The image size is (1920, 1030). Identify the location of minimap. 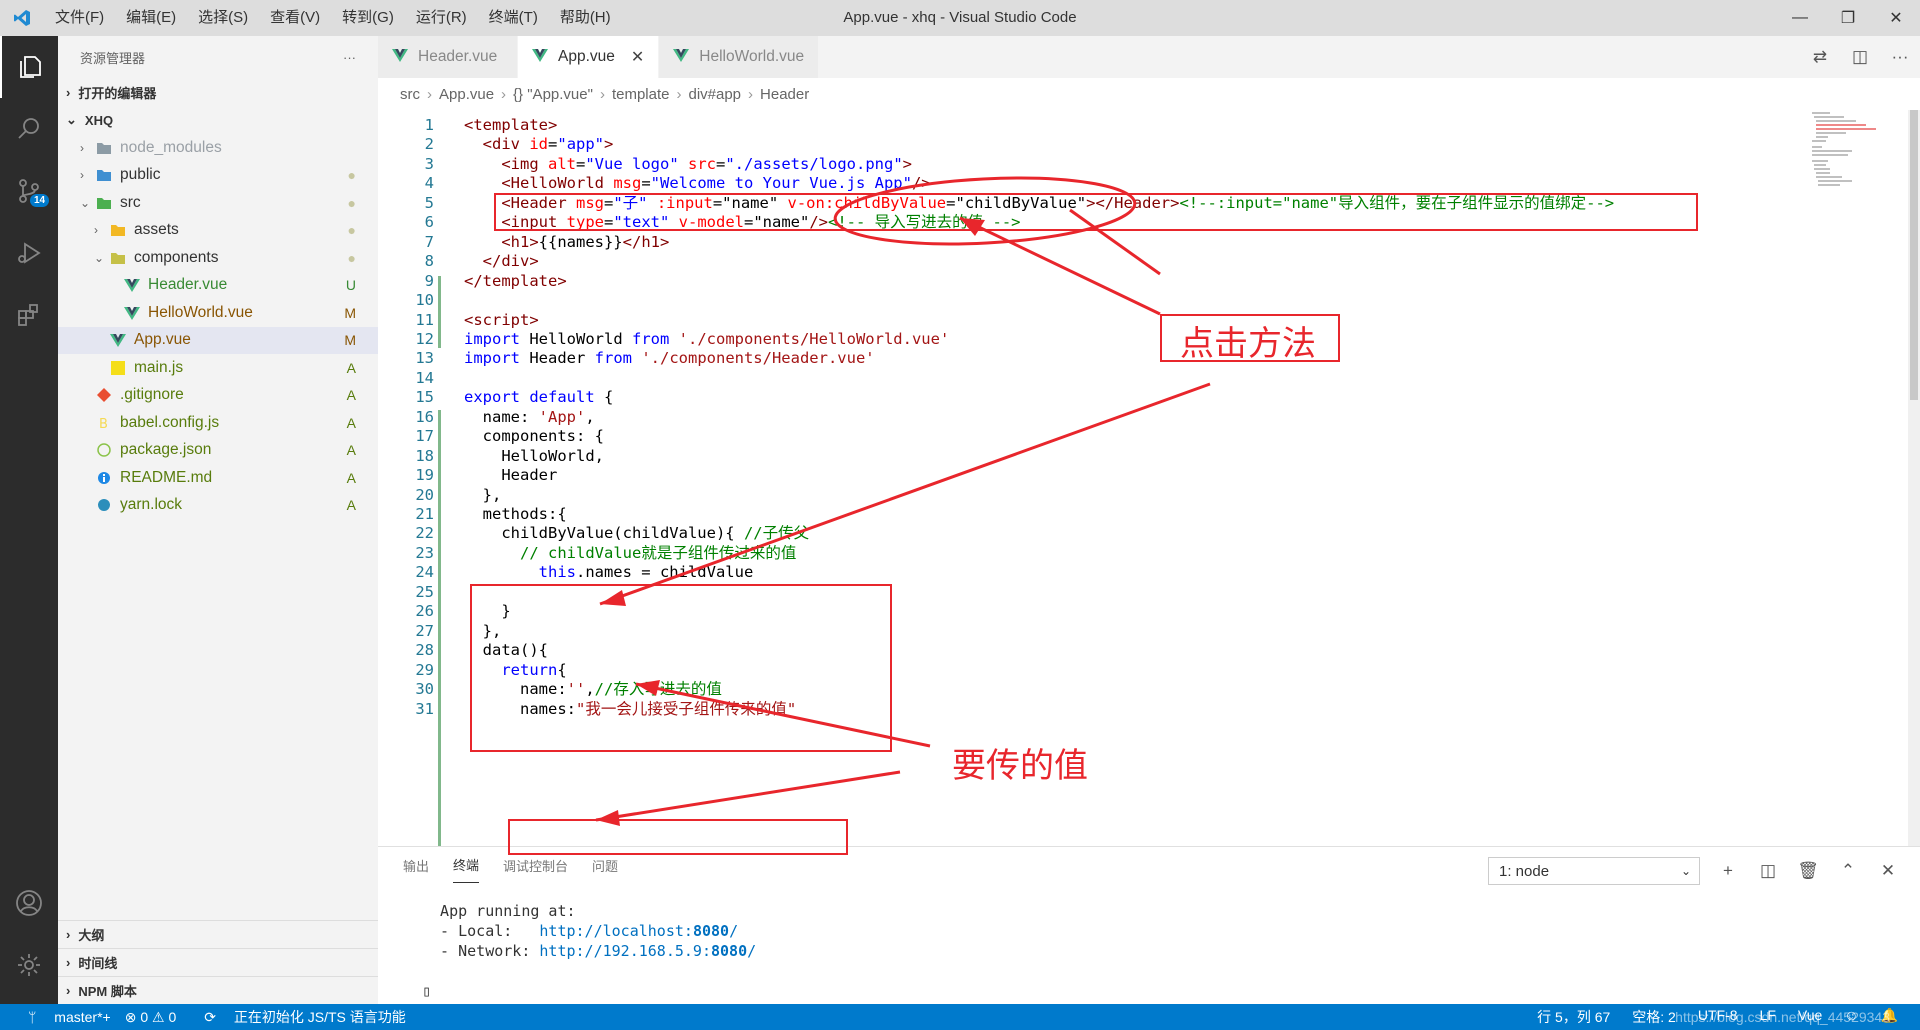
(1858, 478).